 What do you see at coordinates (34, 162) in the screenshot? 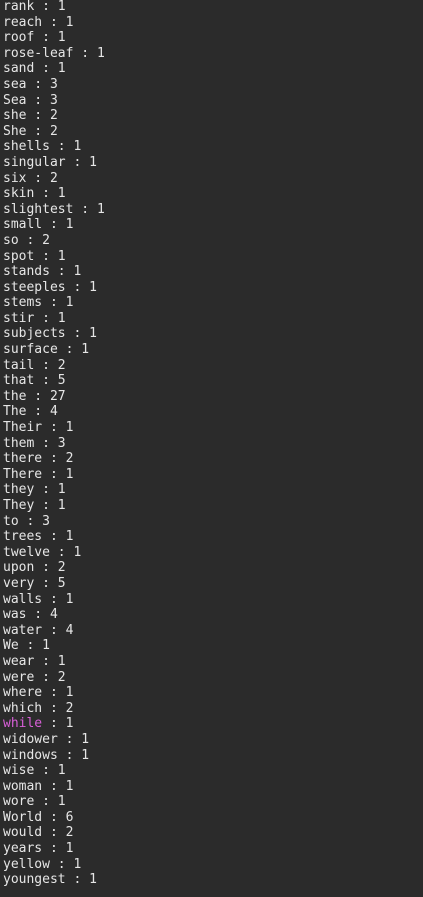
I see `word-text: singular` at bounding box center [34, 162].